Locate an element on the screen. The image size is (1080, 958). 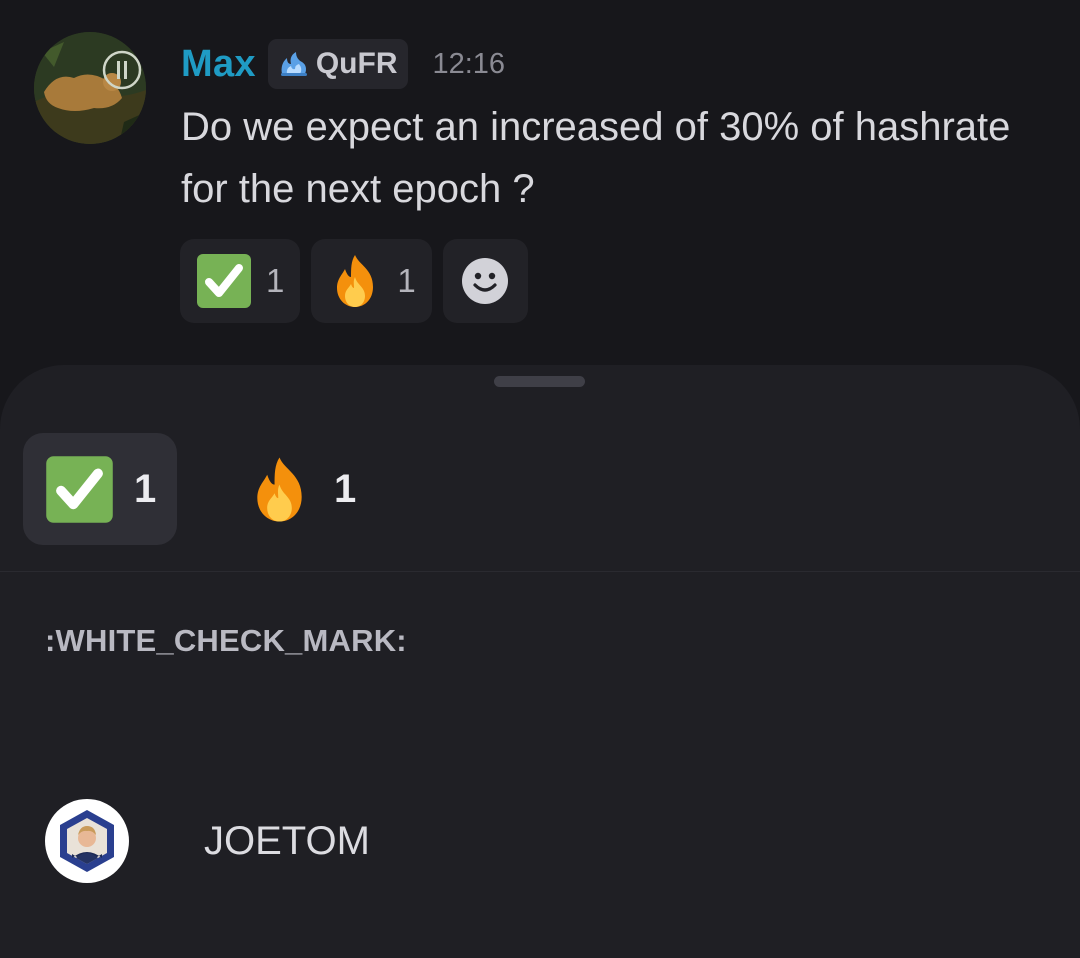
cougar-avatar-icon is located at coordinates (90, 88).